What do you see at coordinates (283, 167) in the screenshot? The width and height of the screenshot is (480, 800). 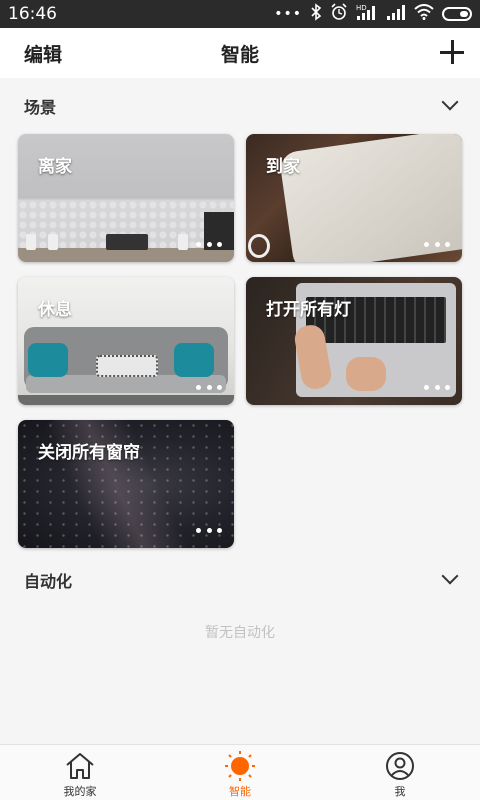 I see `scene-card-label: 到家` at bounding box center [283, 167].